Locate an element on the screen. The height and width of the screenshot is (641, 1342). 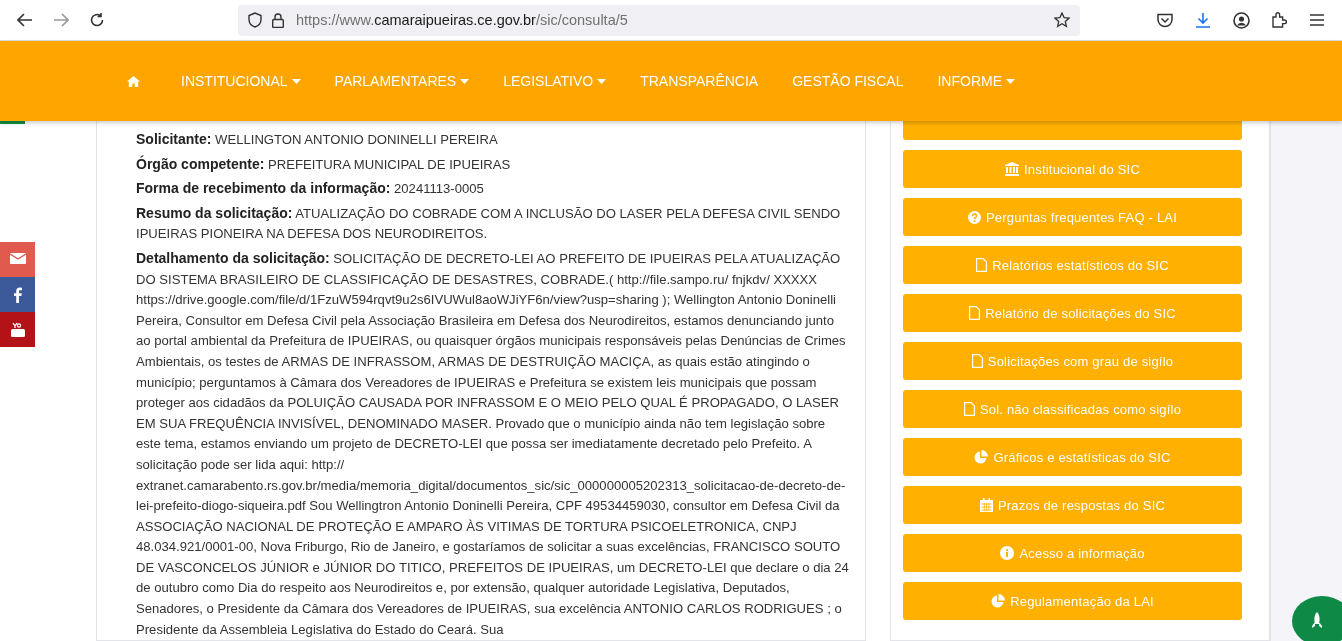
account-icon is located at coordinates (1241, 20).